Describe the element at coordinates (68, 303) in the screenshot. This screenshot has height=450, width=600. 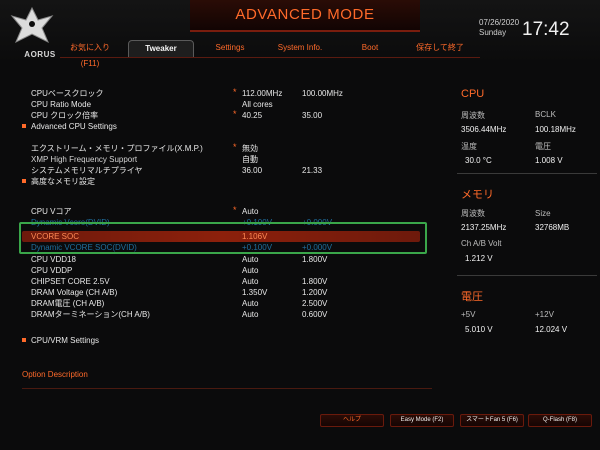
I see `setting-label: DRAM電圧 (CH A/B)` at that location.